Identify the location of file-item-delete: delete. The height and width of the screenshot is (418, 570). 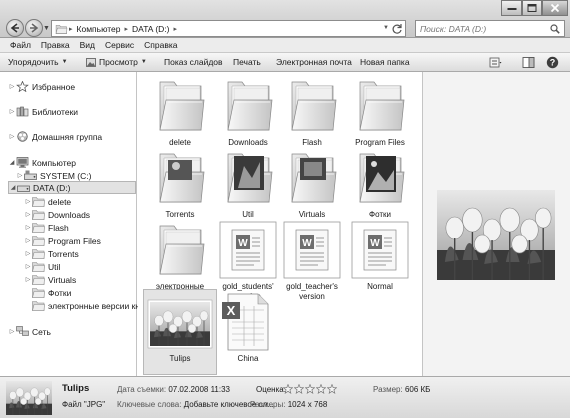
(180, 115).